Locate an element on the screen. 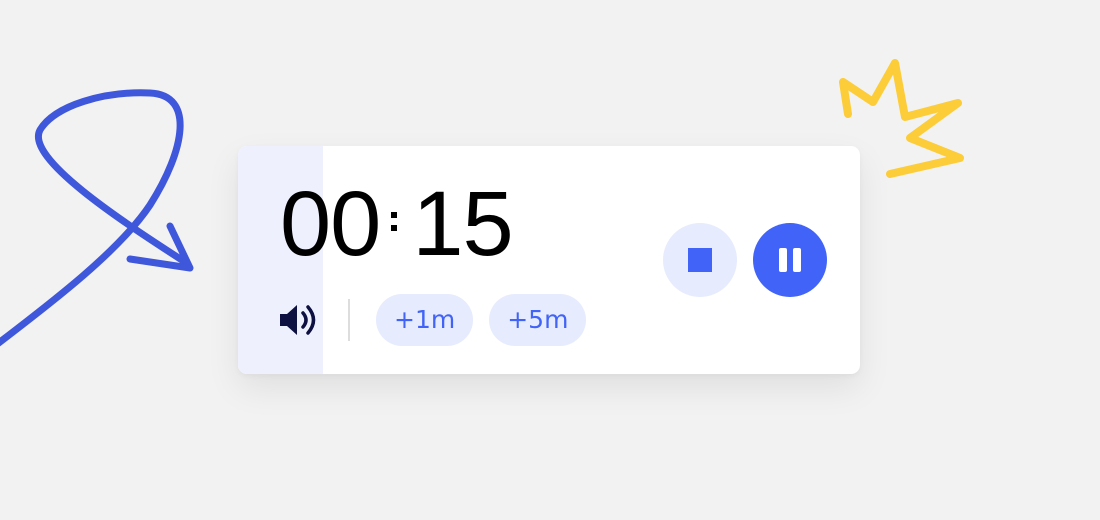 This screenshot has width=1100, height=520. sound-toggle-button is located at coordinates (301, 320).